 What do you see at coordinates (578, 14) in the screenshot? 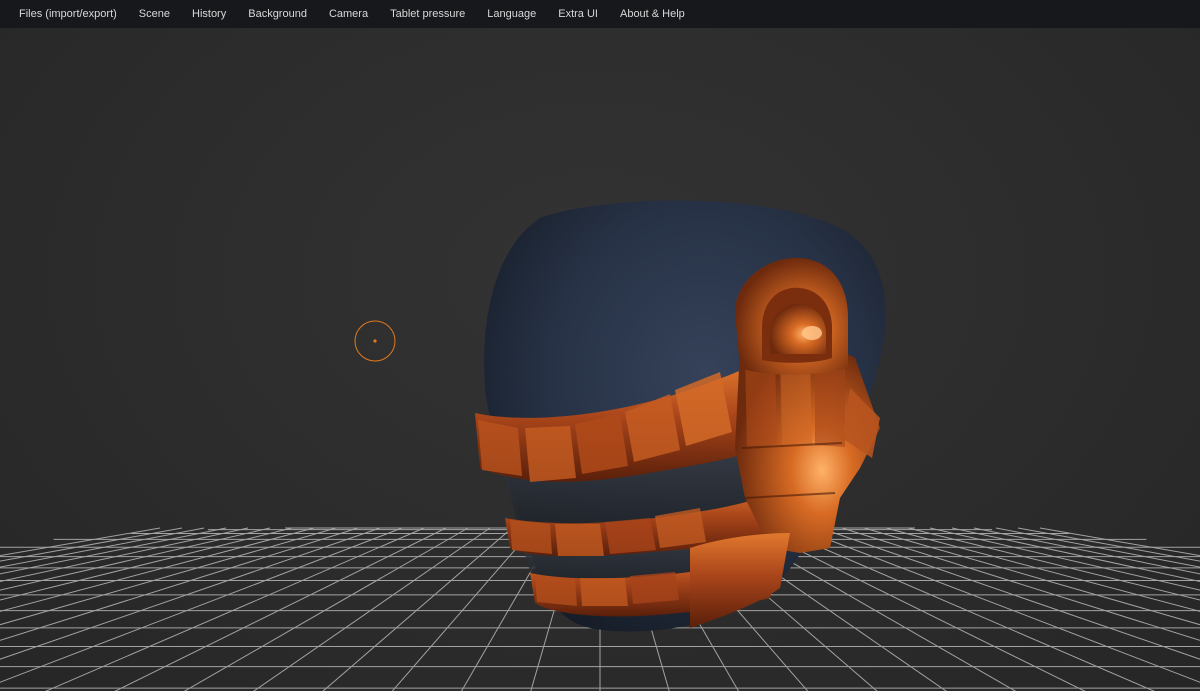
I see `menu-extra-ui: Extra UI` at bounding box center [578, 14].